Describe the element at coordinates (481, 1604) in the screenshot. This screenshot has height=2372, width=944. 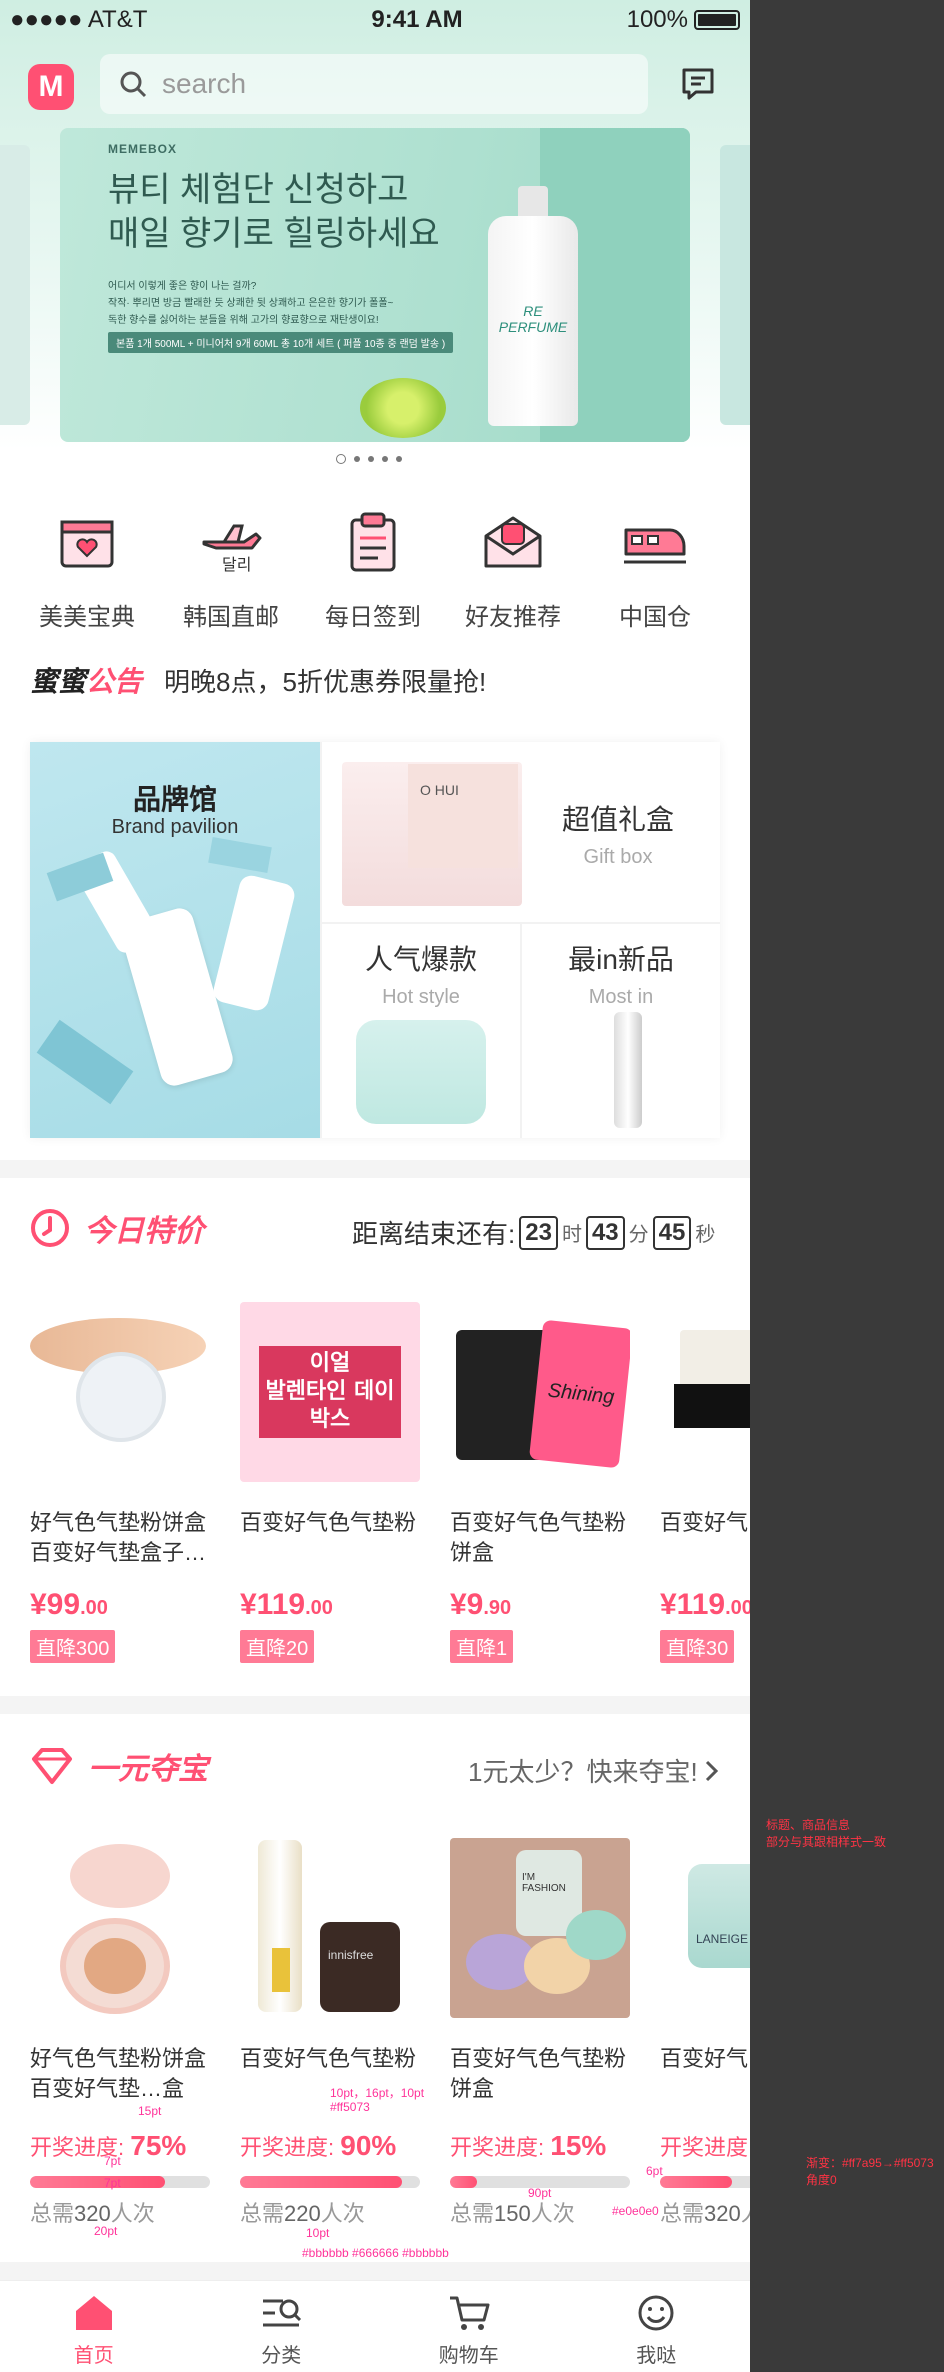
I see `product-price: ¥9.90` at that location.